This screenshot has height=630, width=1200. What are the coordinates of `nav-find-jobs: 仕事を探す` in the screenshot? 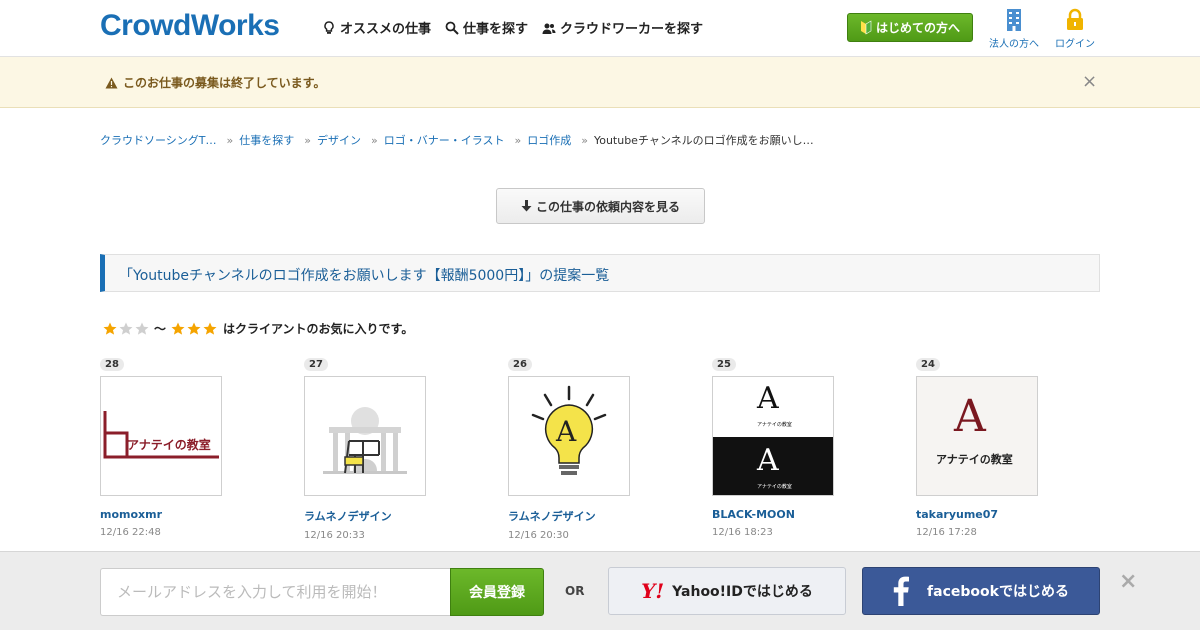 It's located at (486, 27).